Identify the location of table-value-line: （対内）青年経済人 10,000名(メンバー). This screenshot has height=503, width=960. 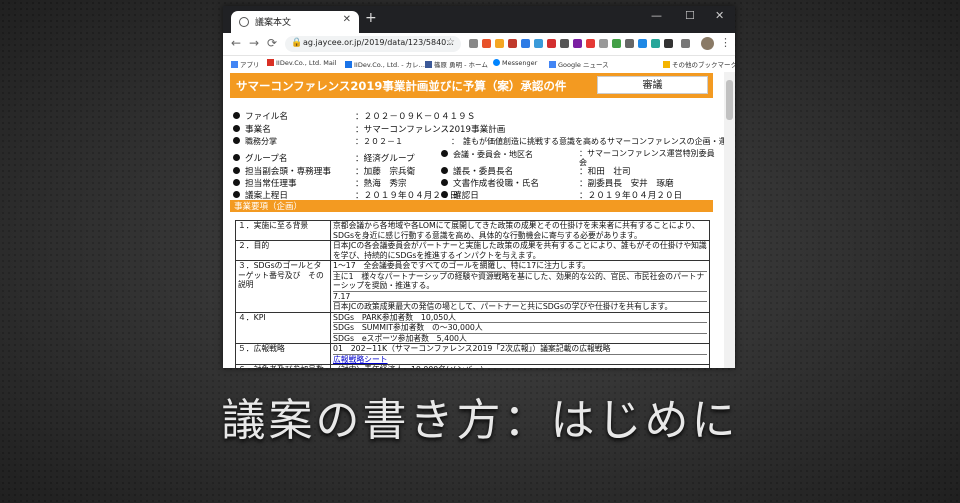
(408, 366).